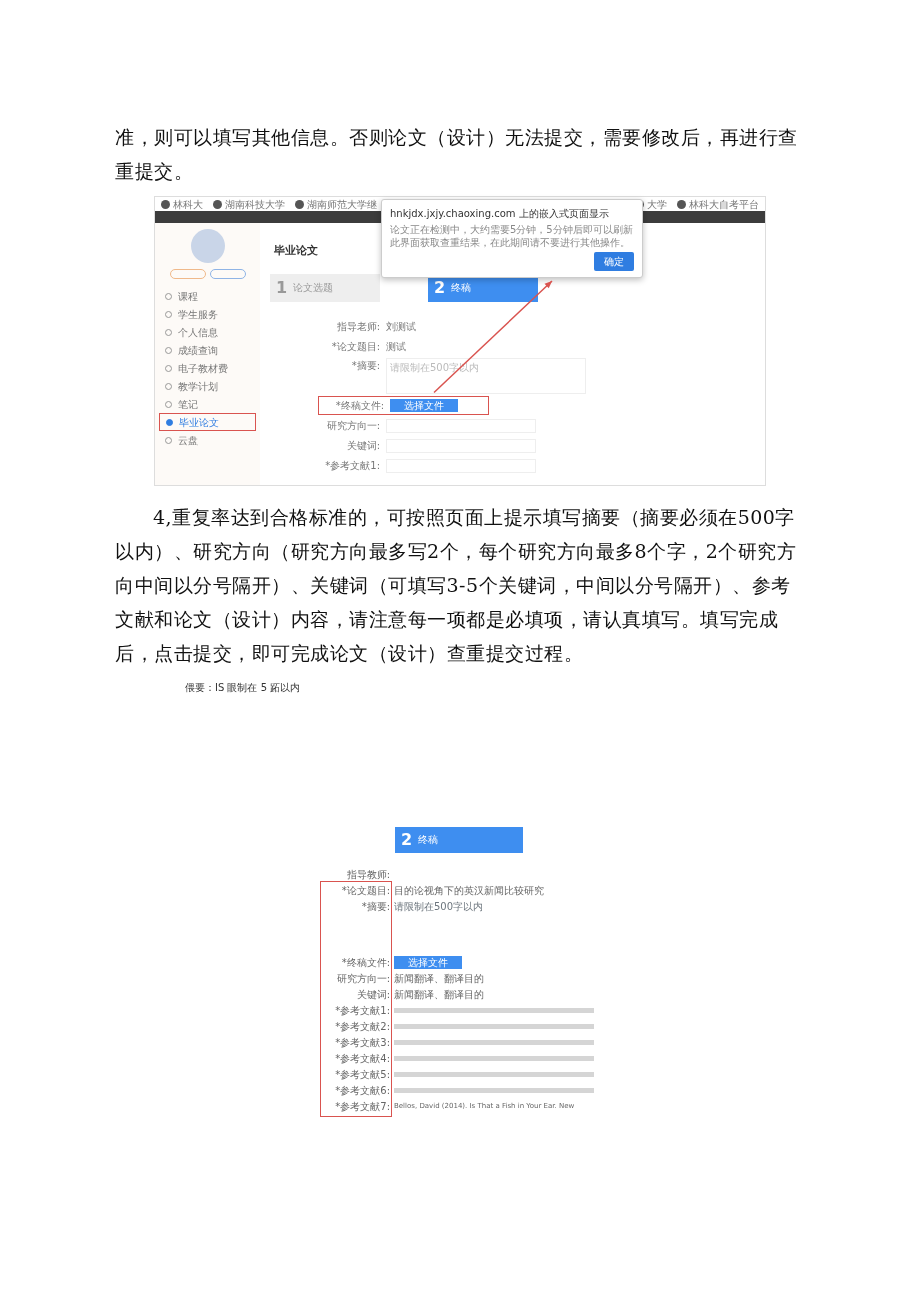 This screenshot has height=1301, width=920. Describe the element at coordinates (459, 839) in the screenshot. I see `step-tab: 2 终稿` at that location.